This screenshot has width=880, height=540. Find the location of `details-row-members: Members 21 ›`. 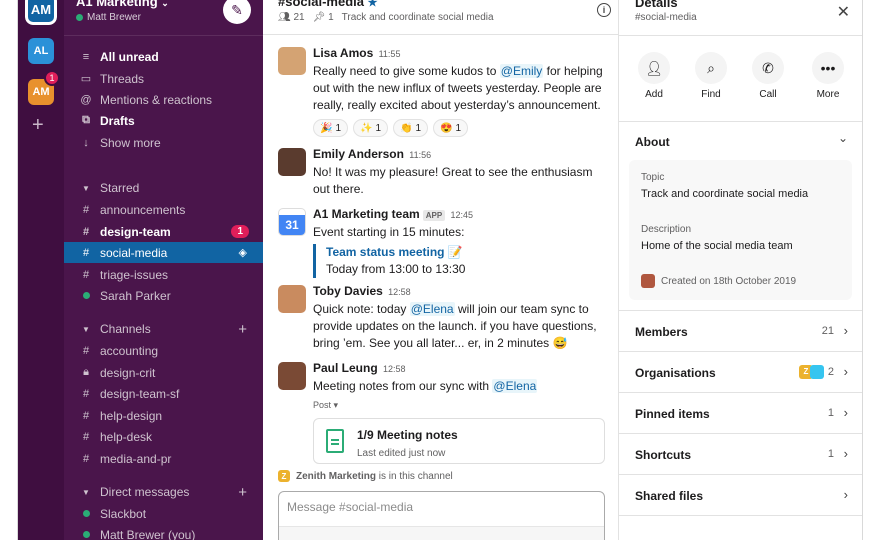

details-row-members: Members 21 › is located at coordinates (740, 330).